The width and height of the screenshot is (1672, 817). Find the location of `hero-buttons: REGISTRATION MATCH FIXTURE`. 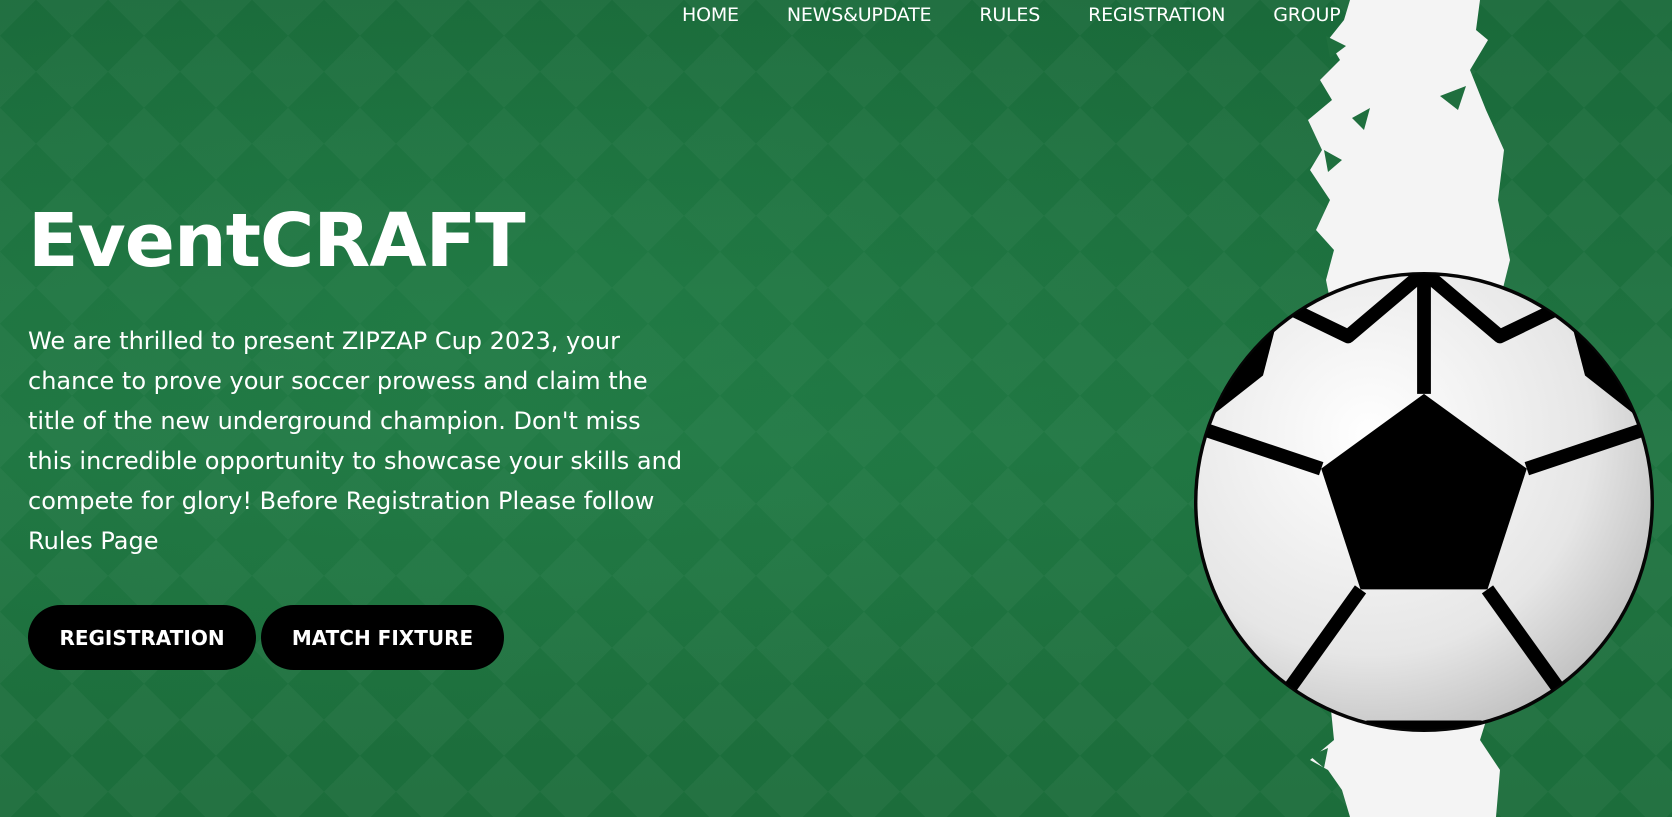

hero-buttons: REGISTRATION MATCH FIXTURE is located at coordinates (266, 637).